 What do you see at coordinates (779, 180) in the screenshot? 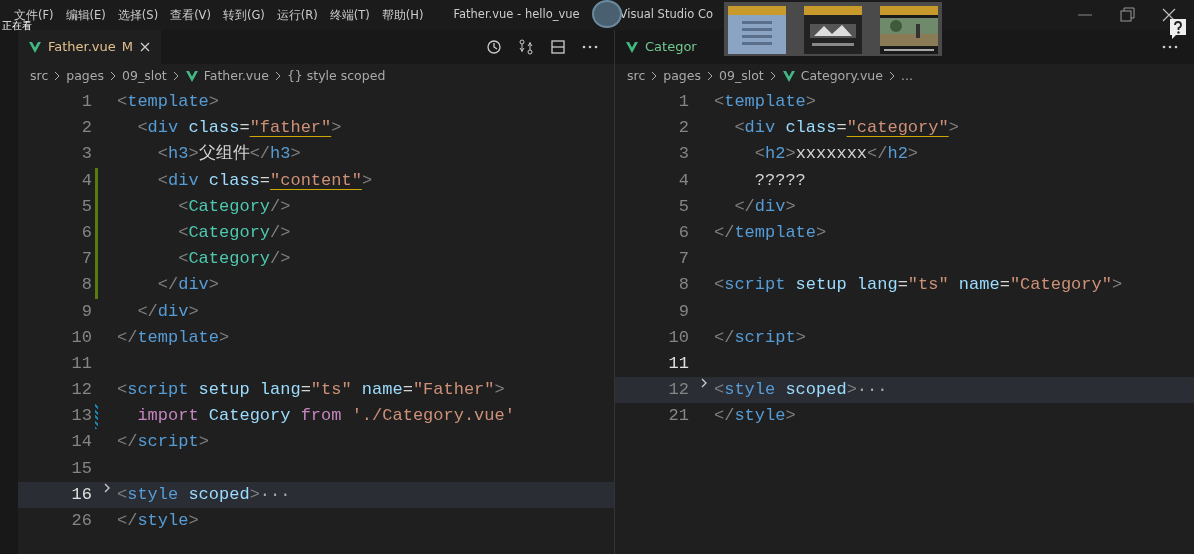
I see `code-line: ?????` at bounding box center [779, 180].